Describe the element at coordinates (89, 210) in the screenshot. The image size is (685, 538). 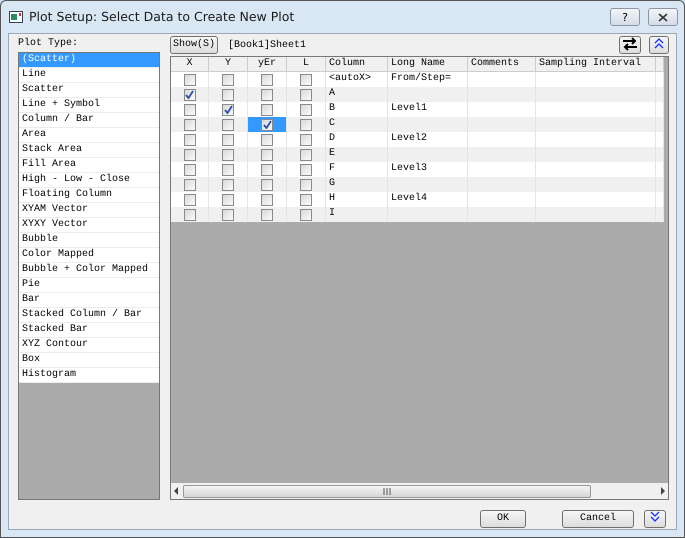
I see `plot-type-item: XYAM Vector` at that location.